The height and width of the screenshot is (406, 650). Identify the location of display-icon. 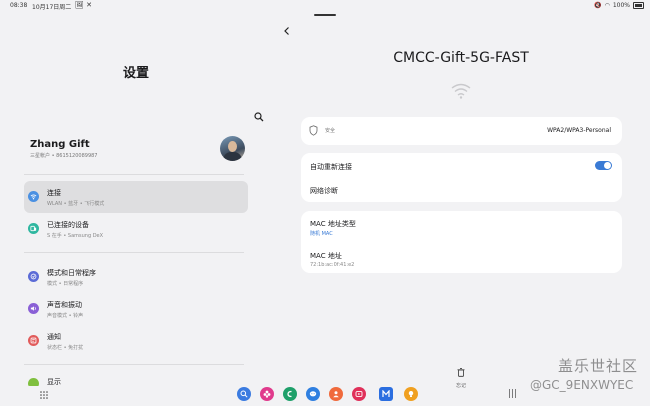
(33, 382).